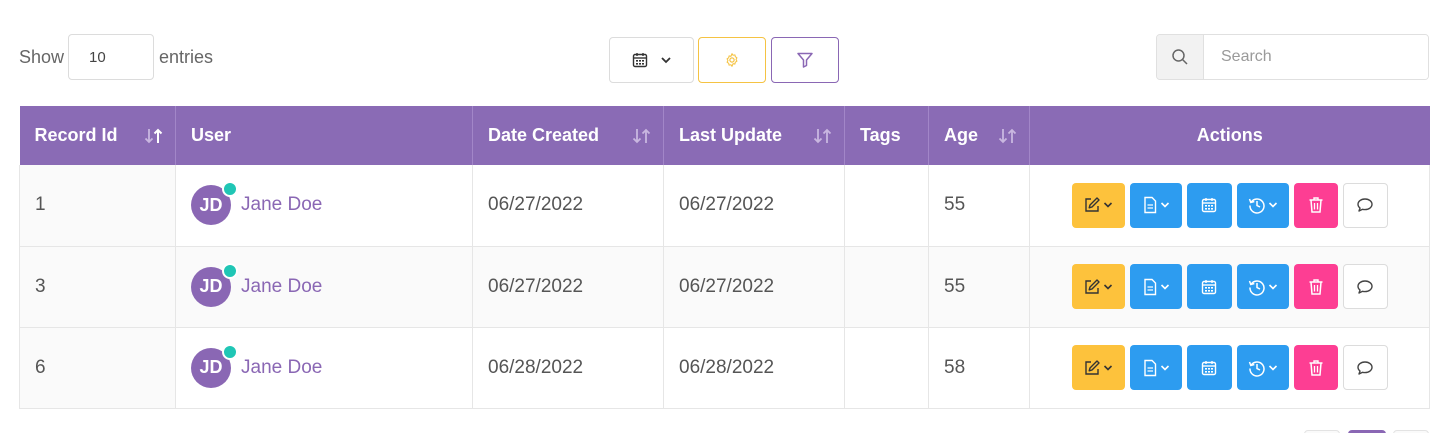 The width and height of the screenshot is (1448, 433). Describe the element at coordinates (186, 56) in the screenshot. I see `entries-label: entries` at that location.